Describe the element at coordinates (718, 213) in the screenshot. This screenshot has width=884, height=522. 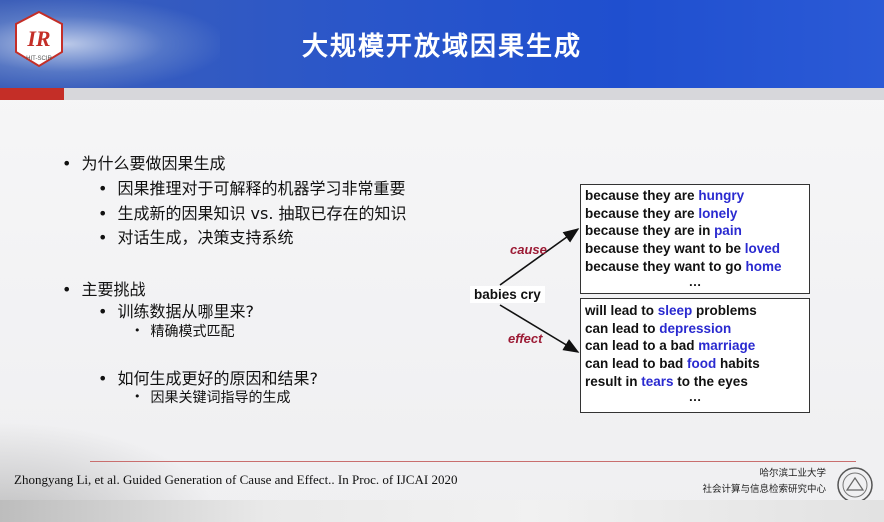
I see `cause-keyword: lonely` at that location.